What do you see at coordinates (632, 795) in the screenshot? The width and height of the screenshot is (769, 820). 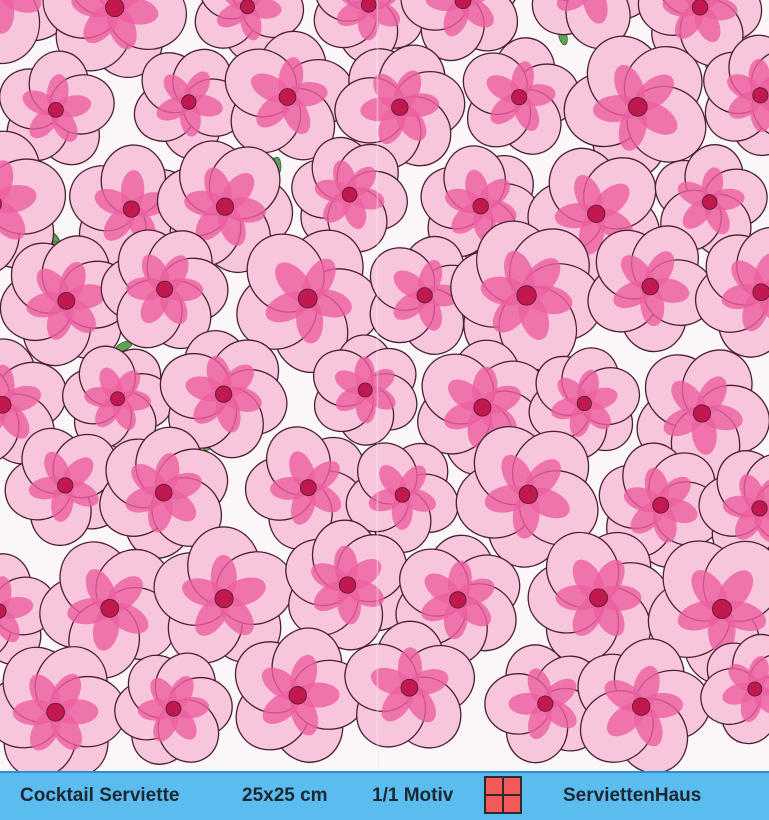 I see `brand-label: ServiettenHaus` at bounding box center [632, 795].